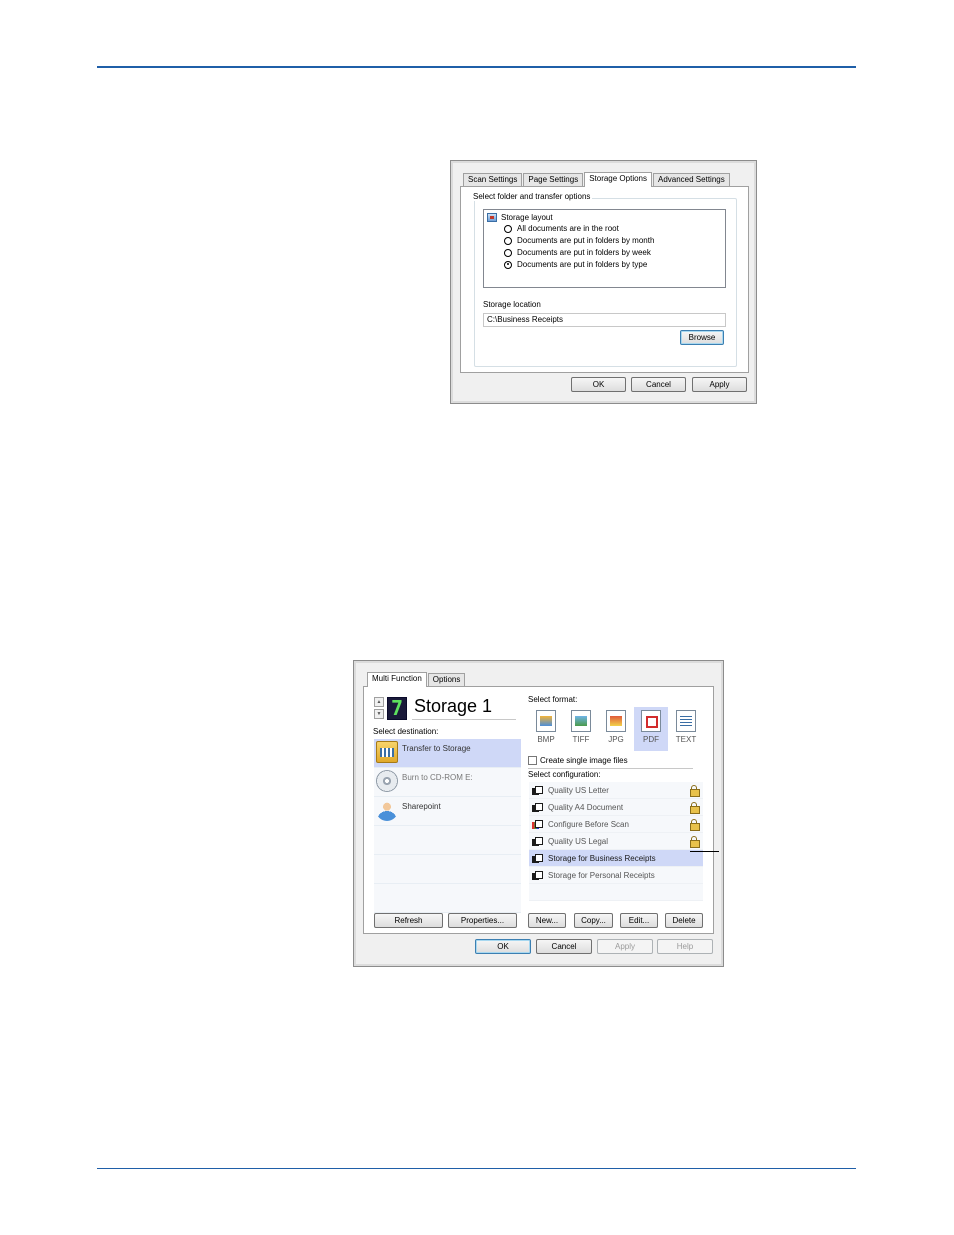  I want to click on sharepoint-icon, so click(387, 810).